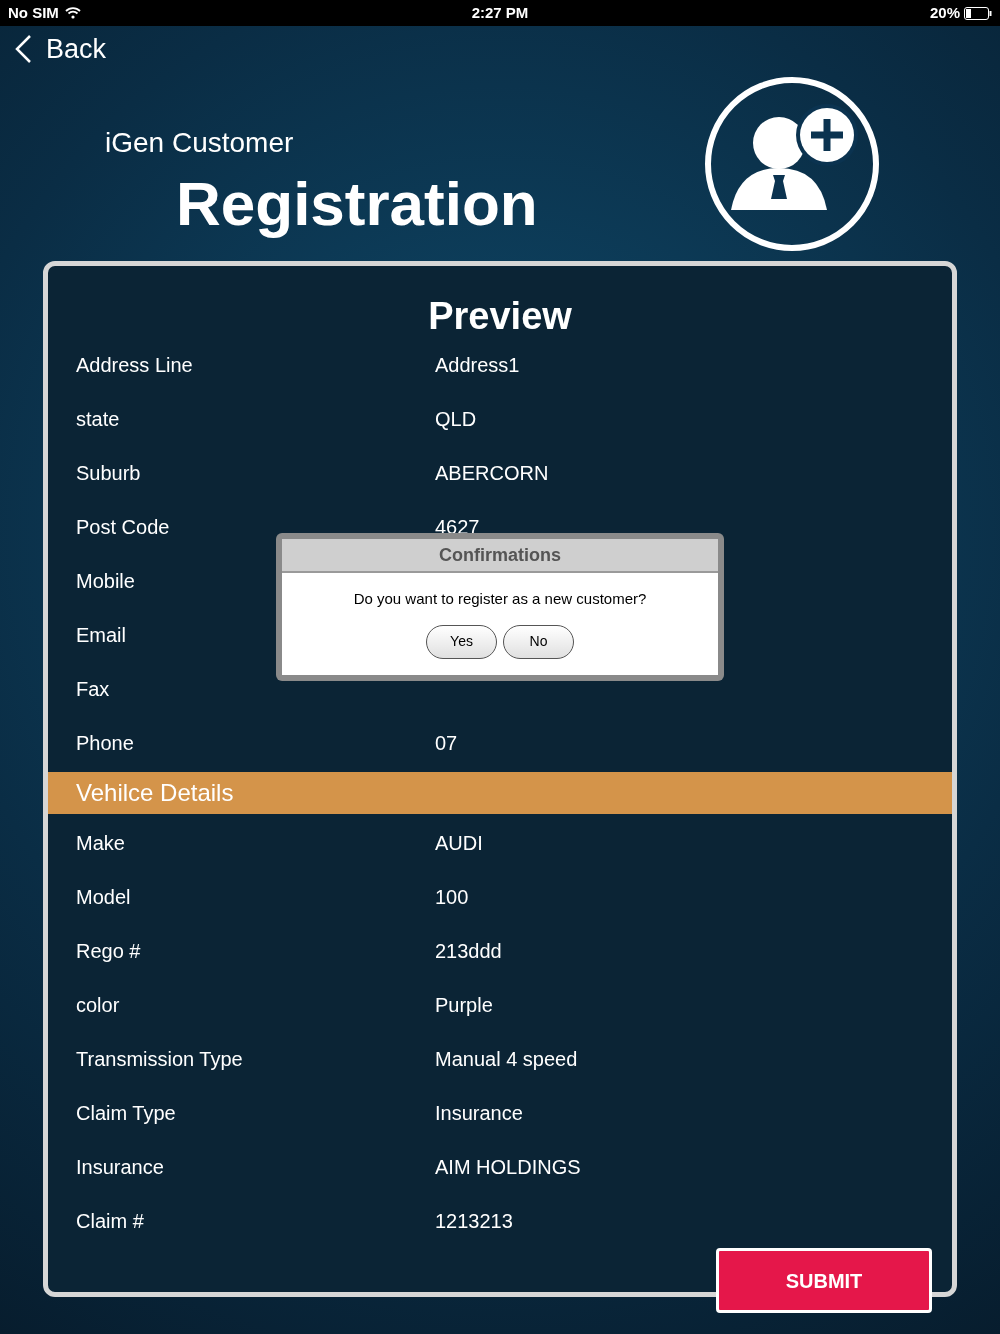  I want to click on status-time: 2:27 PM, so click(500, 12).